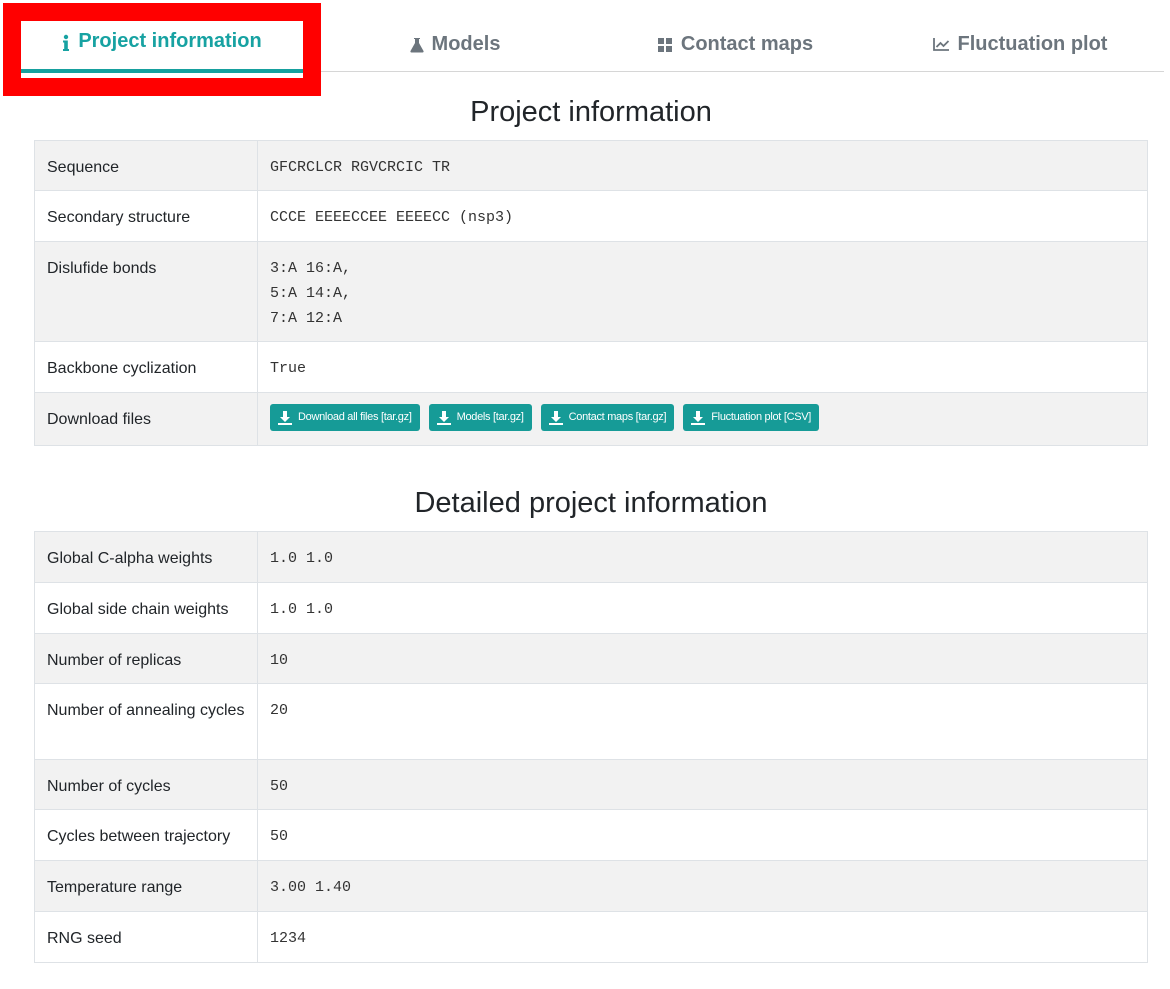 Image resolution: width=1170 pixels, height=989 pixels. I want to click on disulfide-bond-line: 7:A 12:A, so click(306, 318).